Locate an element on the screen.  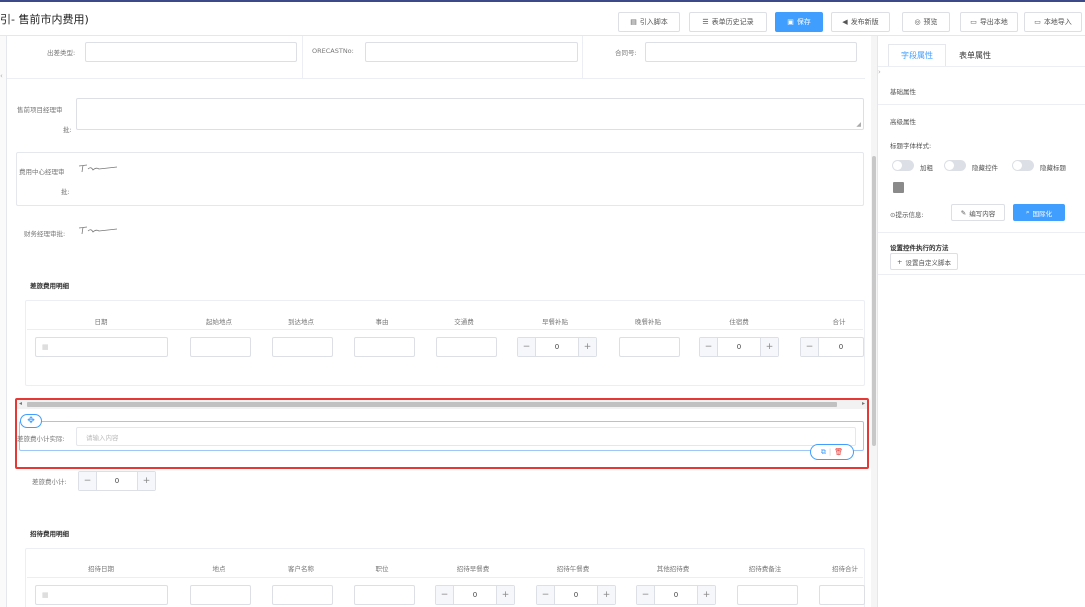
method-title: 设置控件执行的方法 is located at coordinates (919, 248).